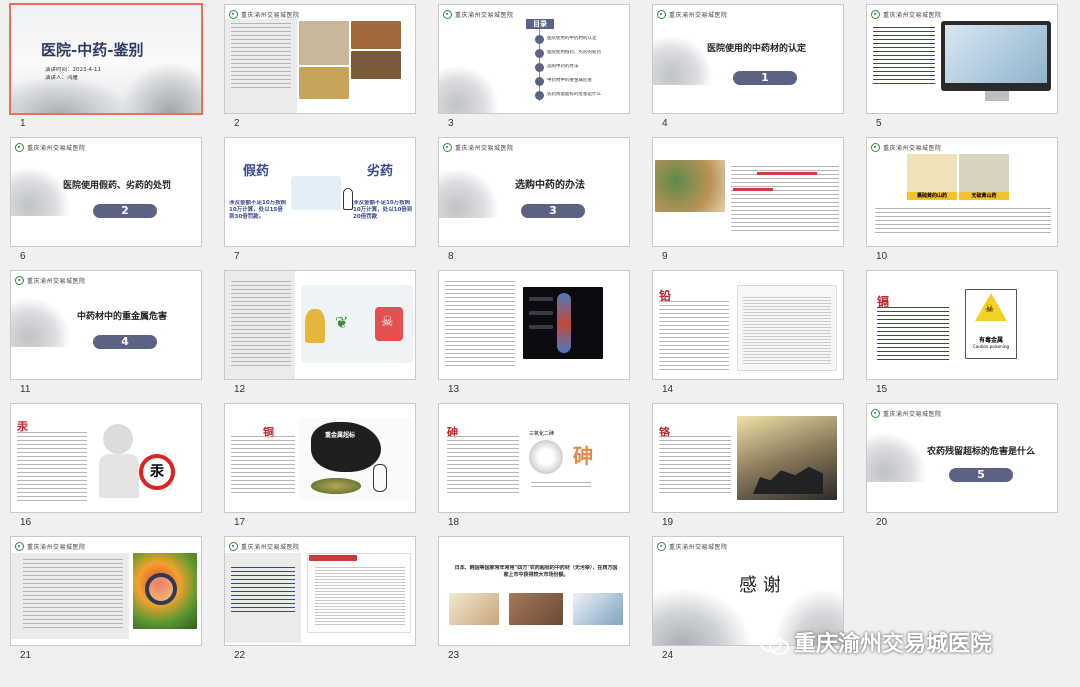  Describe the element at coordinates (996, 54) in the screenshot. I see `lab-photo` at that location.